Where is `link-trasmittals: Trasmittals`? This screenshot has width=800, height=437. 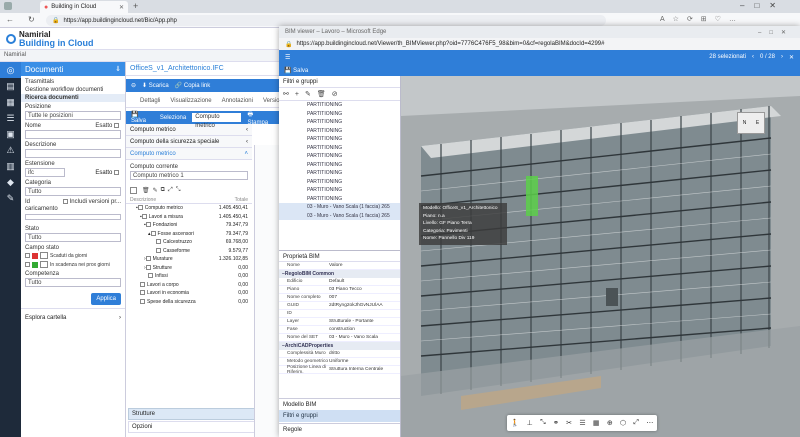
link-trasmittals: Trasmittals is located at coordinates (73, 81).